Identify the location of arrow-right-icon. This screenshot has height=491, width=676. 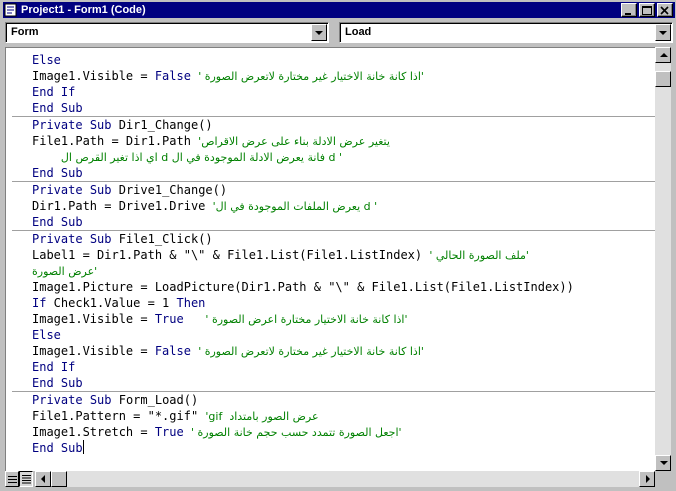
(648, 479).